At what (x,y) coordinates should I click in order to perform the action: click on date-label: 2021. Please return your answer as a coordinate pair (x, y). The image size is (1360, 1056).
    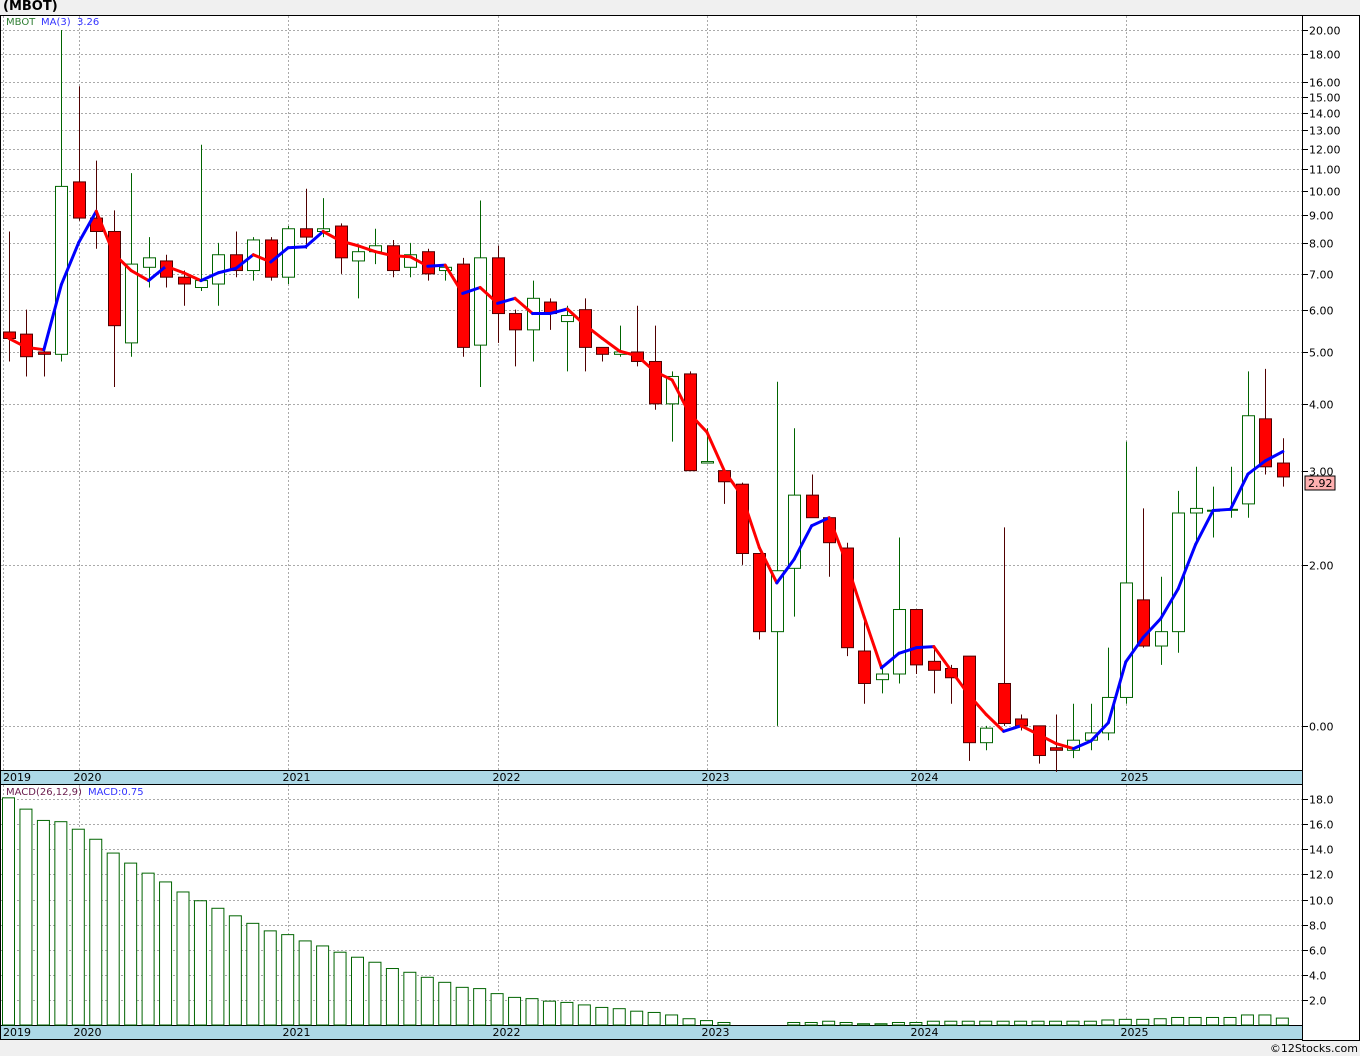
    Looking at the image, I should click on (297, 1032).